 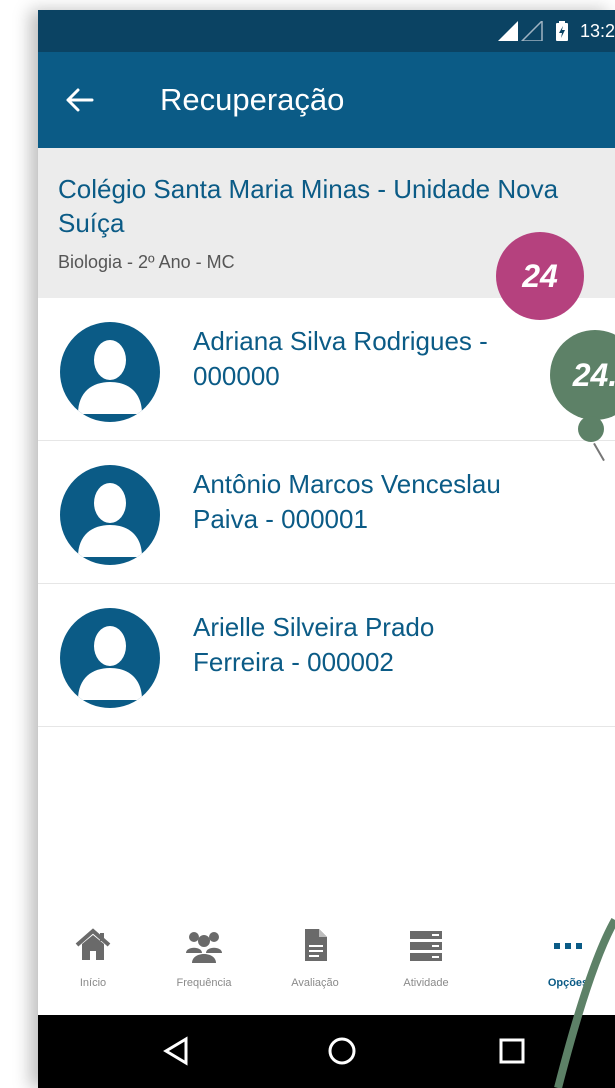 I want to click on nav-avaliacao: Avaliação, so click(x=315, y=957).